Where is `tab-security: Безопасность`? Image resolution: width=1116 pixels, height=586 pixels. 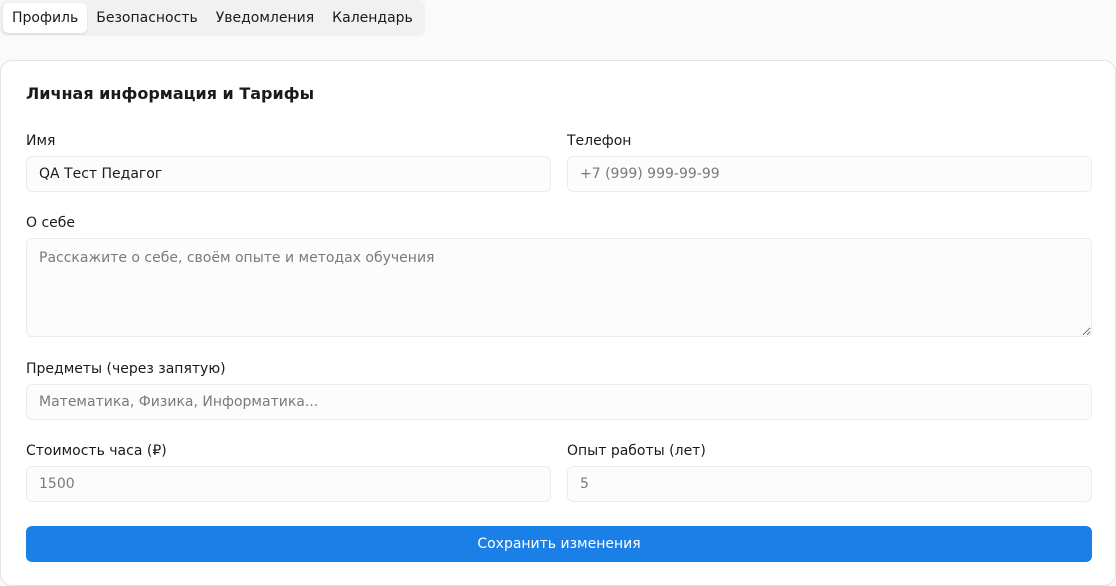 tab-security: Безопасность is located at coordinates (146, 18).